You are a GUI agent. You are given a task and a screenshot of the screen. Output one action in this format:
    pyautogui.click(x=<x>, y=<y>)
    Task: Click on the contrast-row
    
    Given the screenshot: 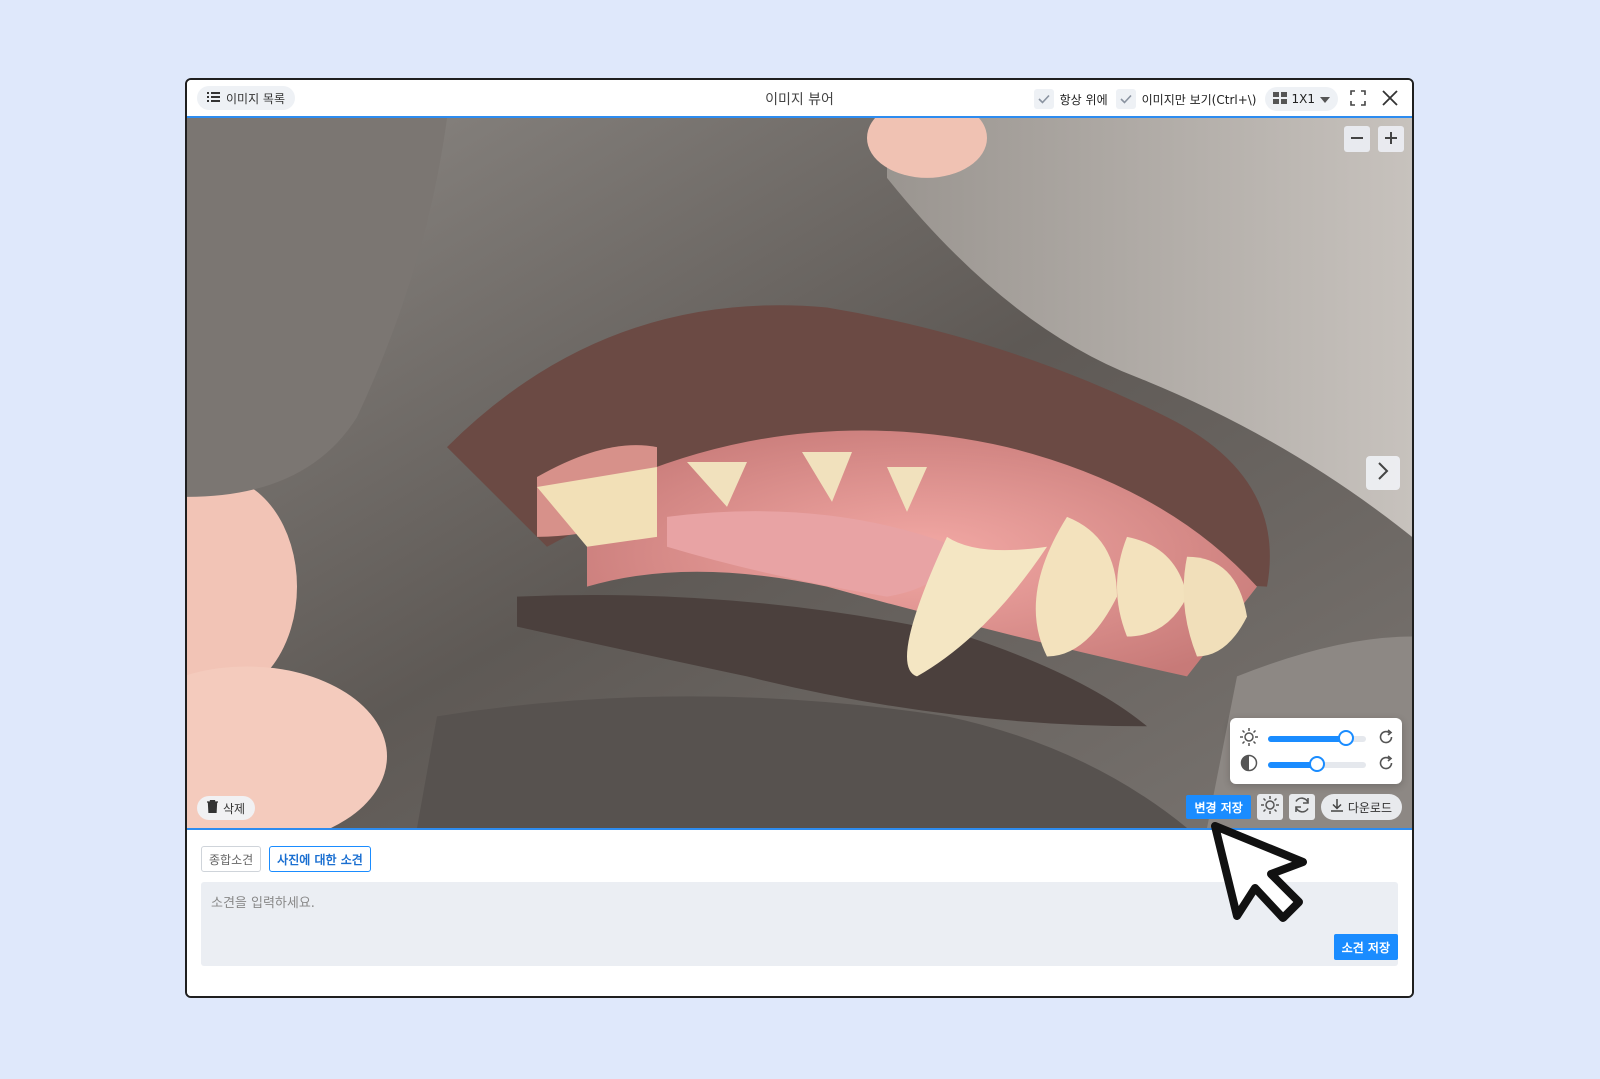 What is the action you would take?
    pyautogui.click(x=1316, y=764)
    